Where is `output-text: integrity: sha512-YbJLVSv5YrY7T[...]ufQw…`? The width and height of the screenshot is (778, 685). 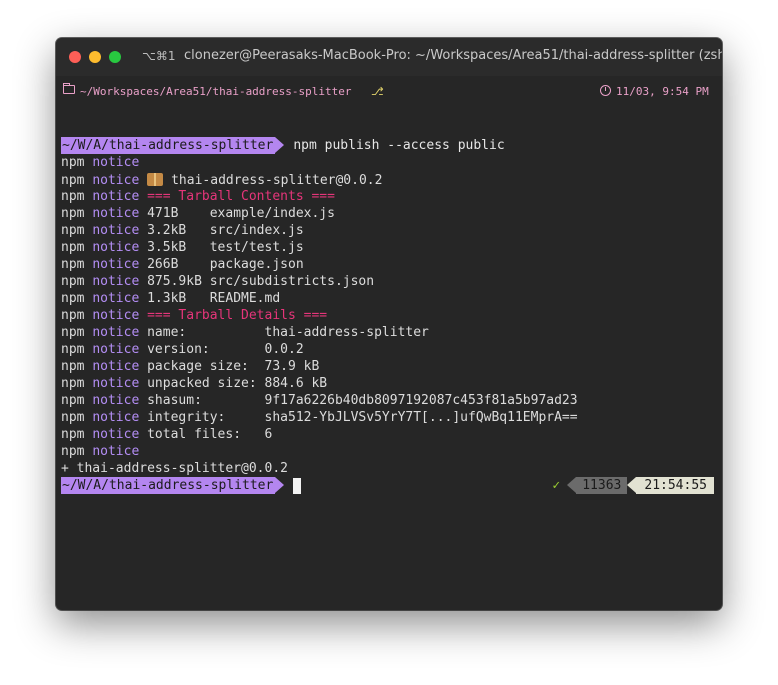
output-text: integrity: sha512-YbJLVSv5YrY7T[...]ufQw… is located at coordinates (362, 417).